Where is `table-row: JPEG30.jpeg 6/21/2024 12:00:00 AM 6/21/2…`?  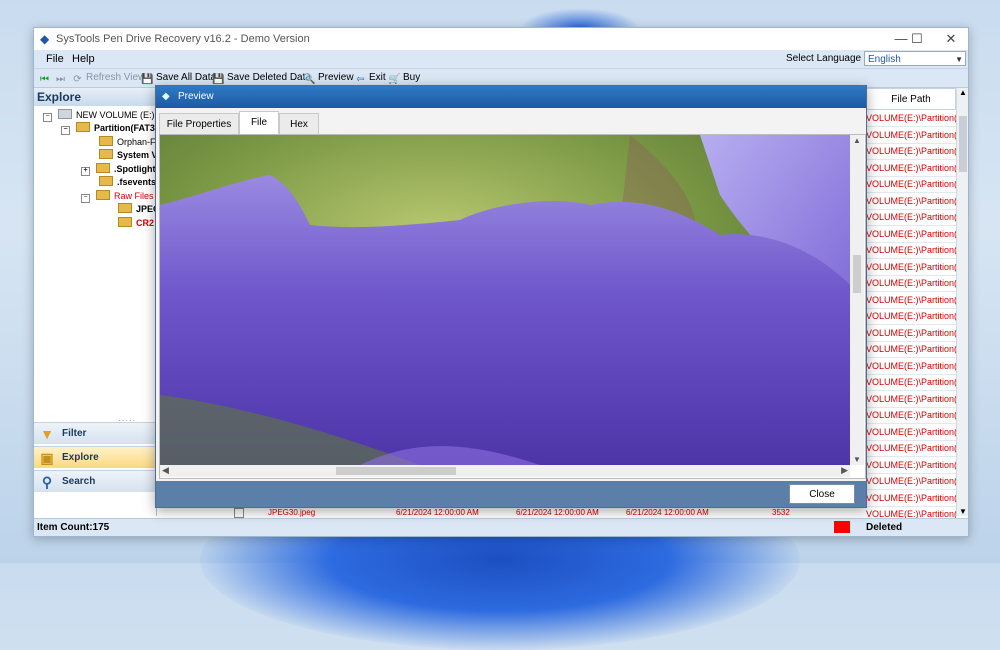
table-row: JPEG30.jpeg 6/21/2024 12:00:00 AM 6/21/2… is located at coordinates (549, 513).